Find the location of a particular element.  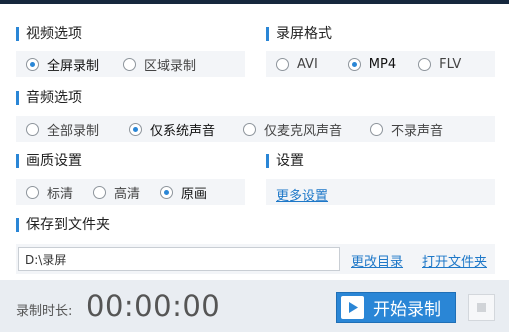

start-record-label: 开始录制 is located at coordinates (407, 310).